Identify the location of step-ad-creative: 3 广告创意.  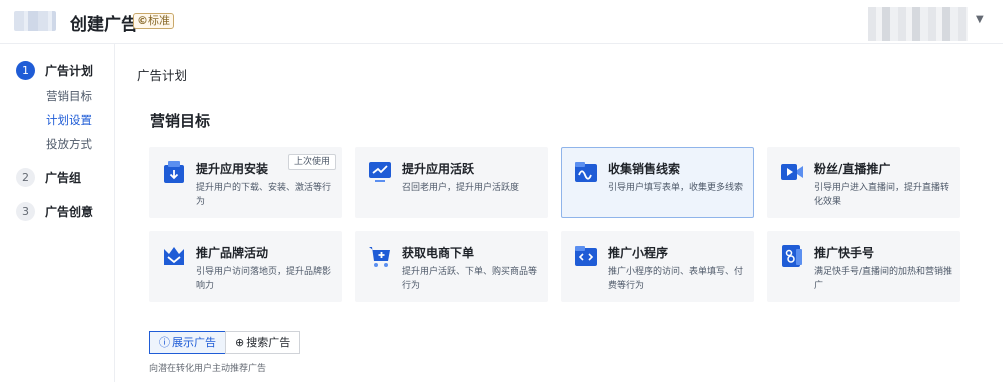
(54, 211).